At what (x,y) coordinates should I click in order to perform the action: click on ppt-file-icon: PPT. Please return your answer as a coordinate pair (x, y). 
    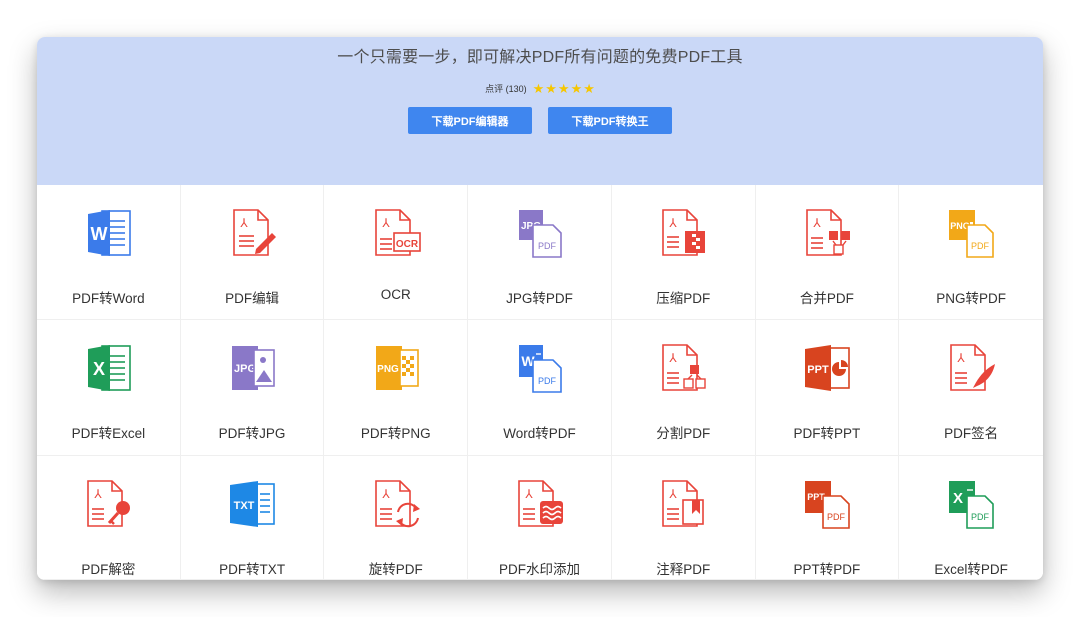
    Looking at the image, I should click on (827, 368).